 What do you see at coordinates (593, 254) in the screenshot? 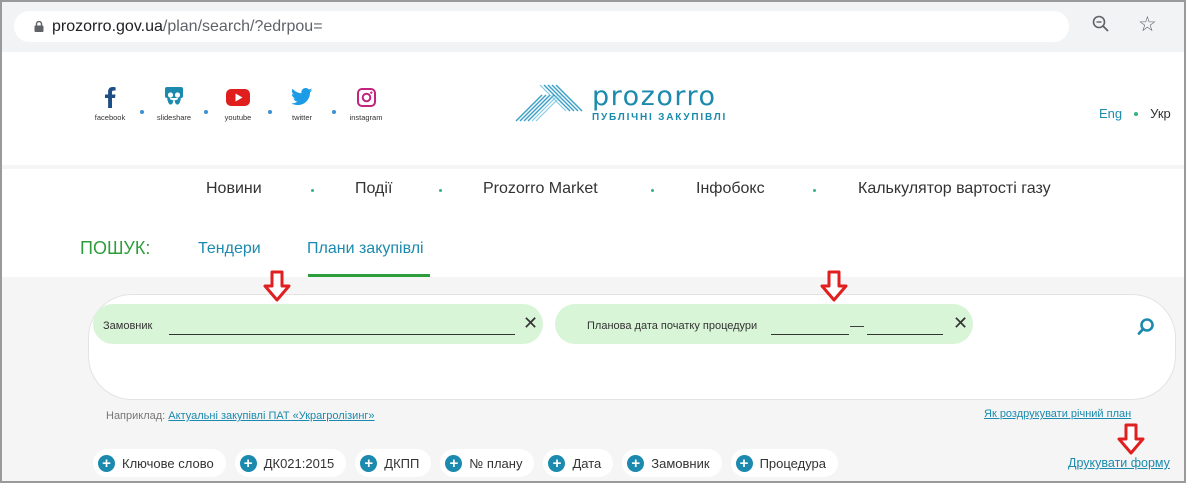
I see `search-tabs: ПОШУК: Тендери Плани закупівлі` at bounding box center [593, 254].